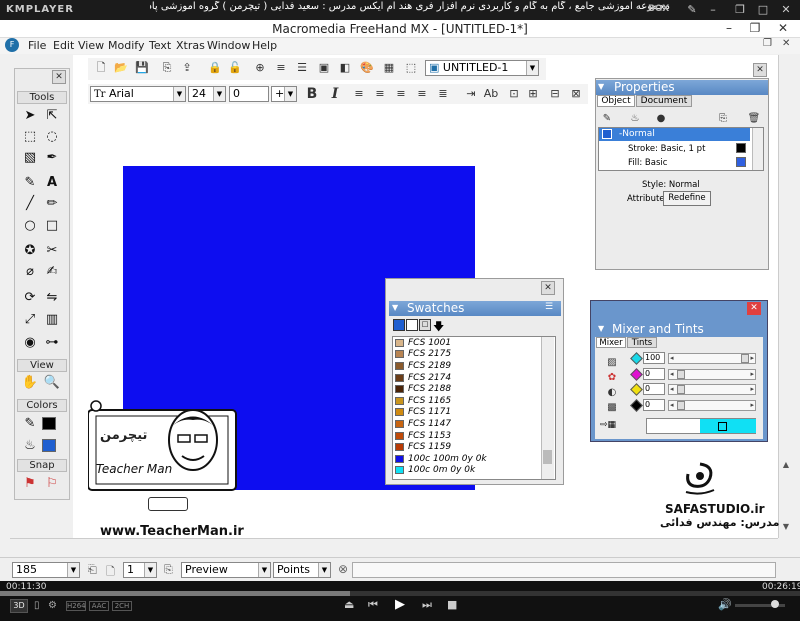 The height and width of the screenshot is (621, 800). What do you see at coordinates (616, 101) in the screenshot?
I see `tab-object: Object` at bounding box center [616, 101].